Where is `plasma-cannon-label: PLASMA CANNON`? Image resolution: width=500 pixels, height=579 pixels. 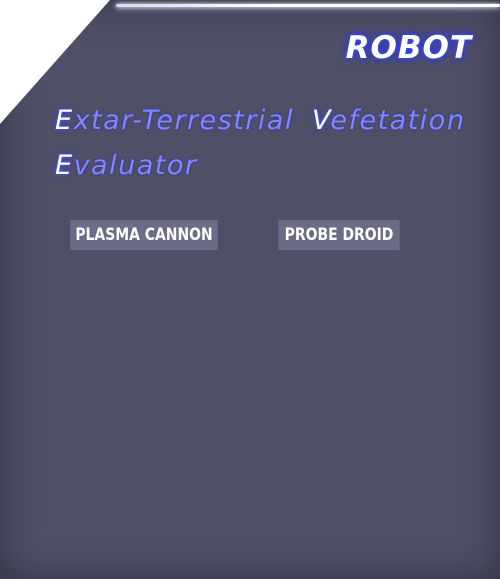 plasma-cannon-label: PLASMA CANNON is located at coordinates (144, 235).